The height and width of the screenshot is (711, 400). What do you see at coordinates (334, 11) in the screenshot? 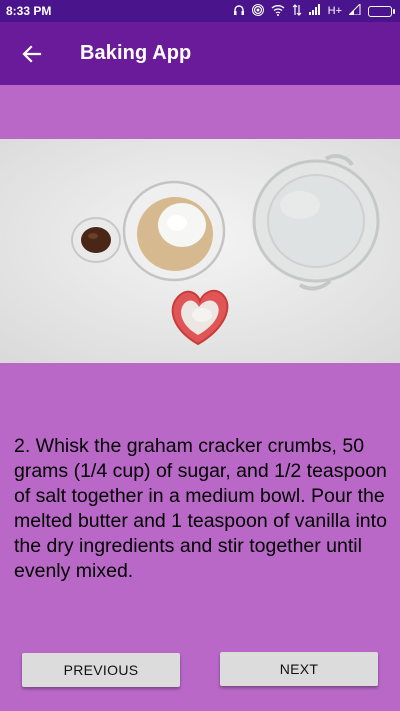
I see `network-type-label: H+` at bounding box center [334, 11].